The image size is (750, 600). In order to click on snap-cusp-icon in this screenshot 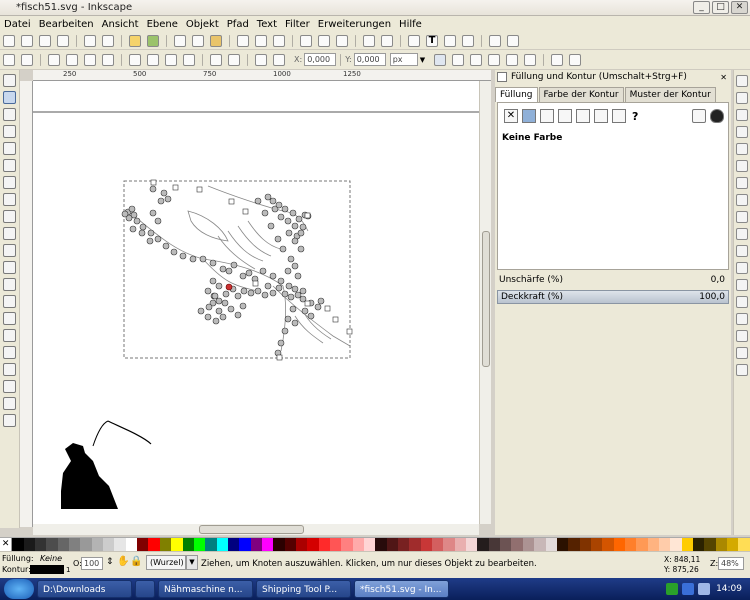, I will do `click(742, 234)`.